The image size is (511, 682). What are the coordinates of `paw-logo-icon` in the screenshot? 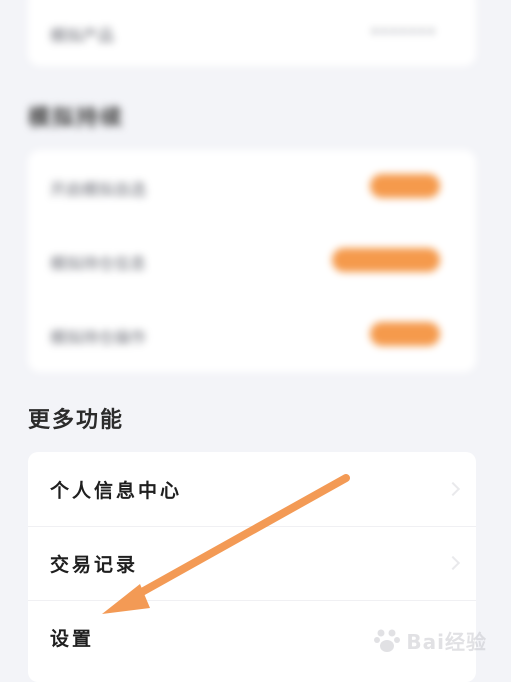 It's located at (387, 640).